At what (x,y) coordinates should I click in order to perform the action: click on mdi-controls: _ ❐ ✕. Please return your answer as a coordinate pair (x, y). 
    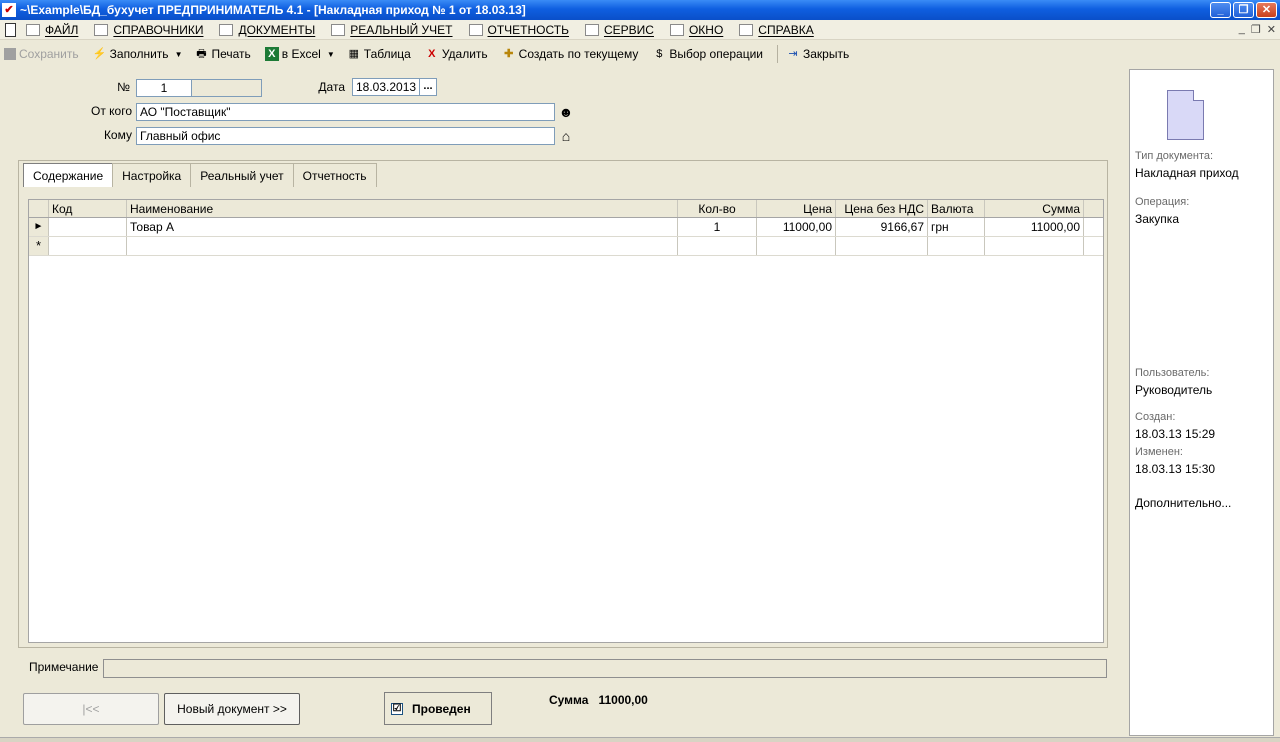
    Looking at the image, I should click on (1257, 29).